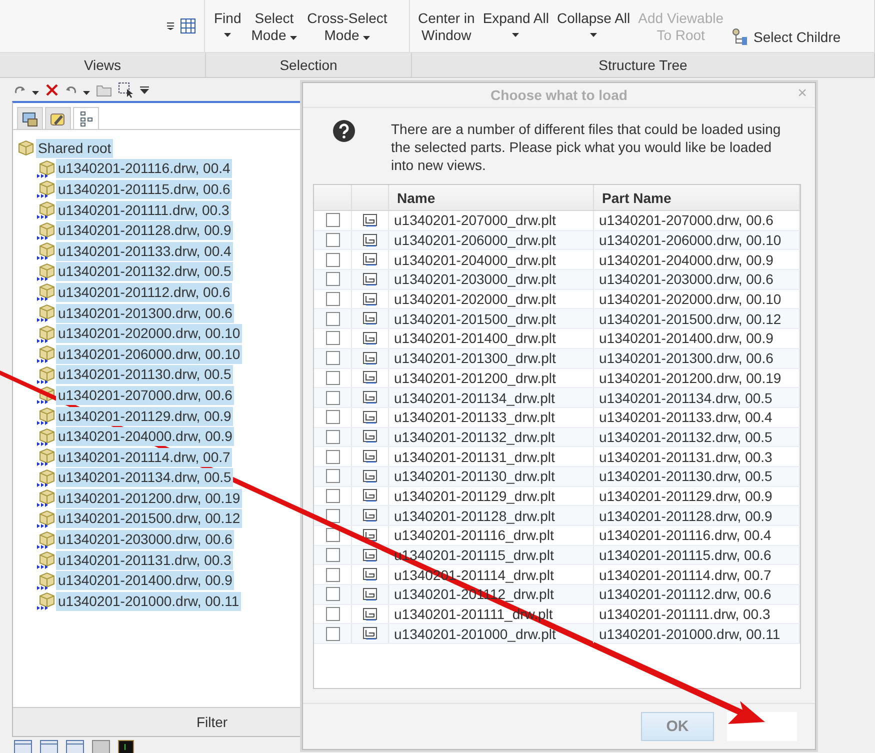 The width and height of the screenshot is (875, 753). Describe the element at coordinates (697, 496) in the screenshot. I see `table-cell: u1340201-201129.drw, 00.9` at that location.